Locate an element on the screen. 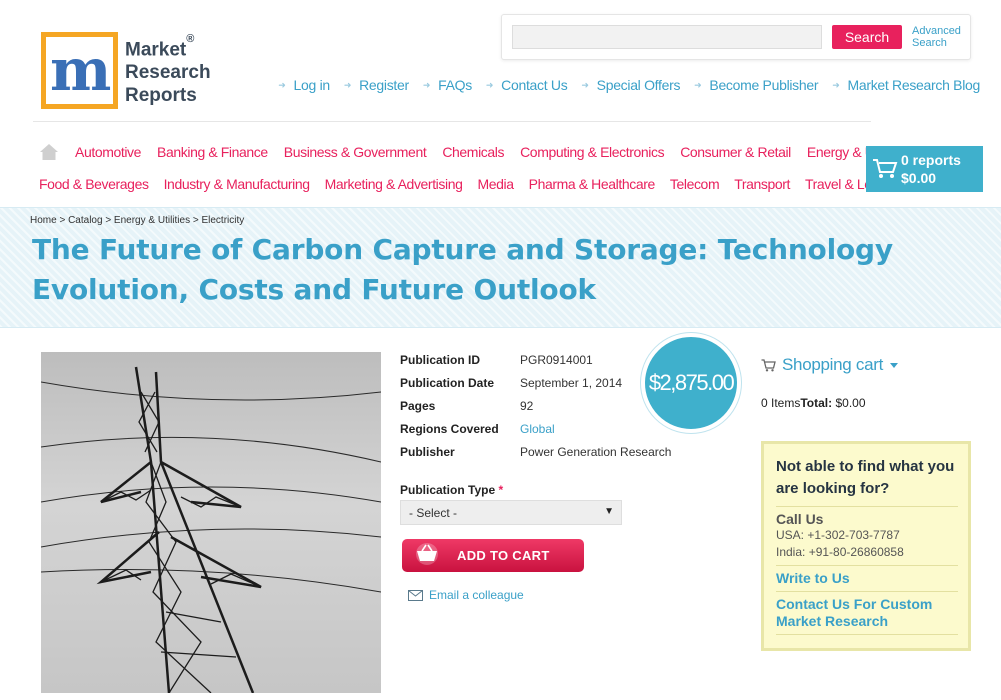 The width and height of the screenshot is (1001, 700). envelope-icon is located at coordinates (415, 595).